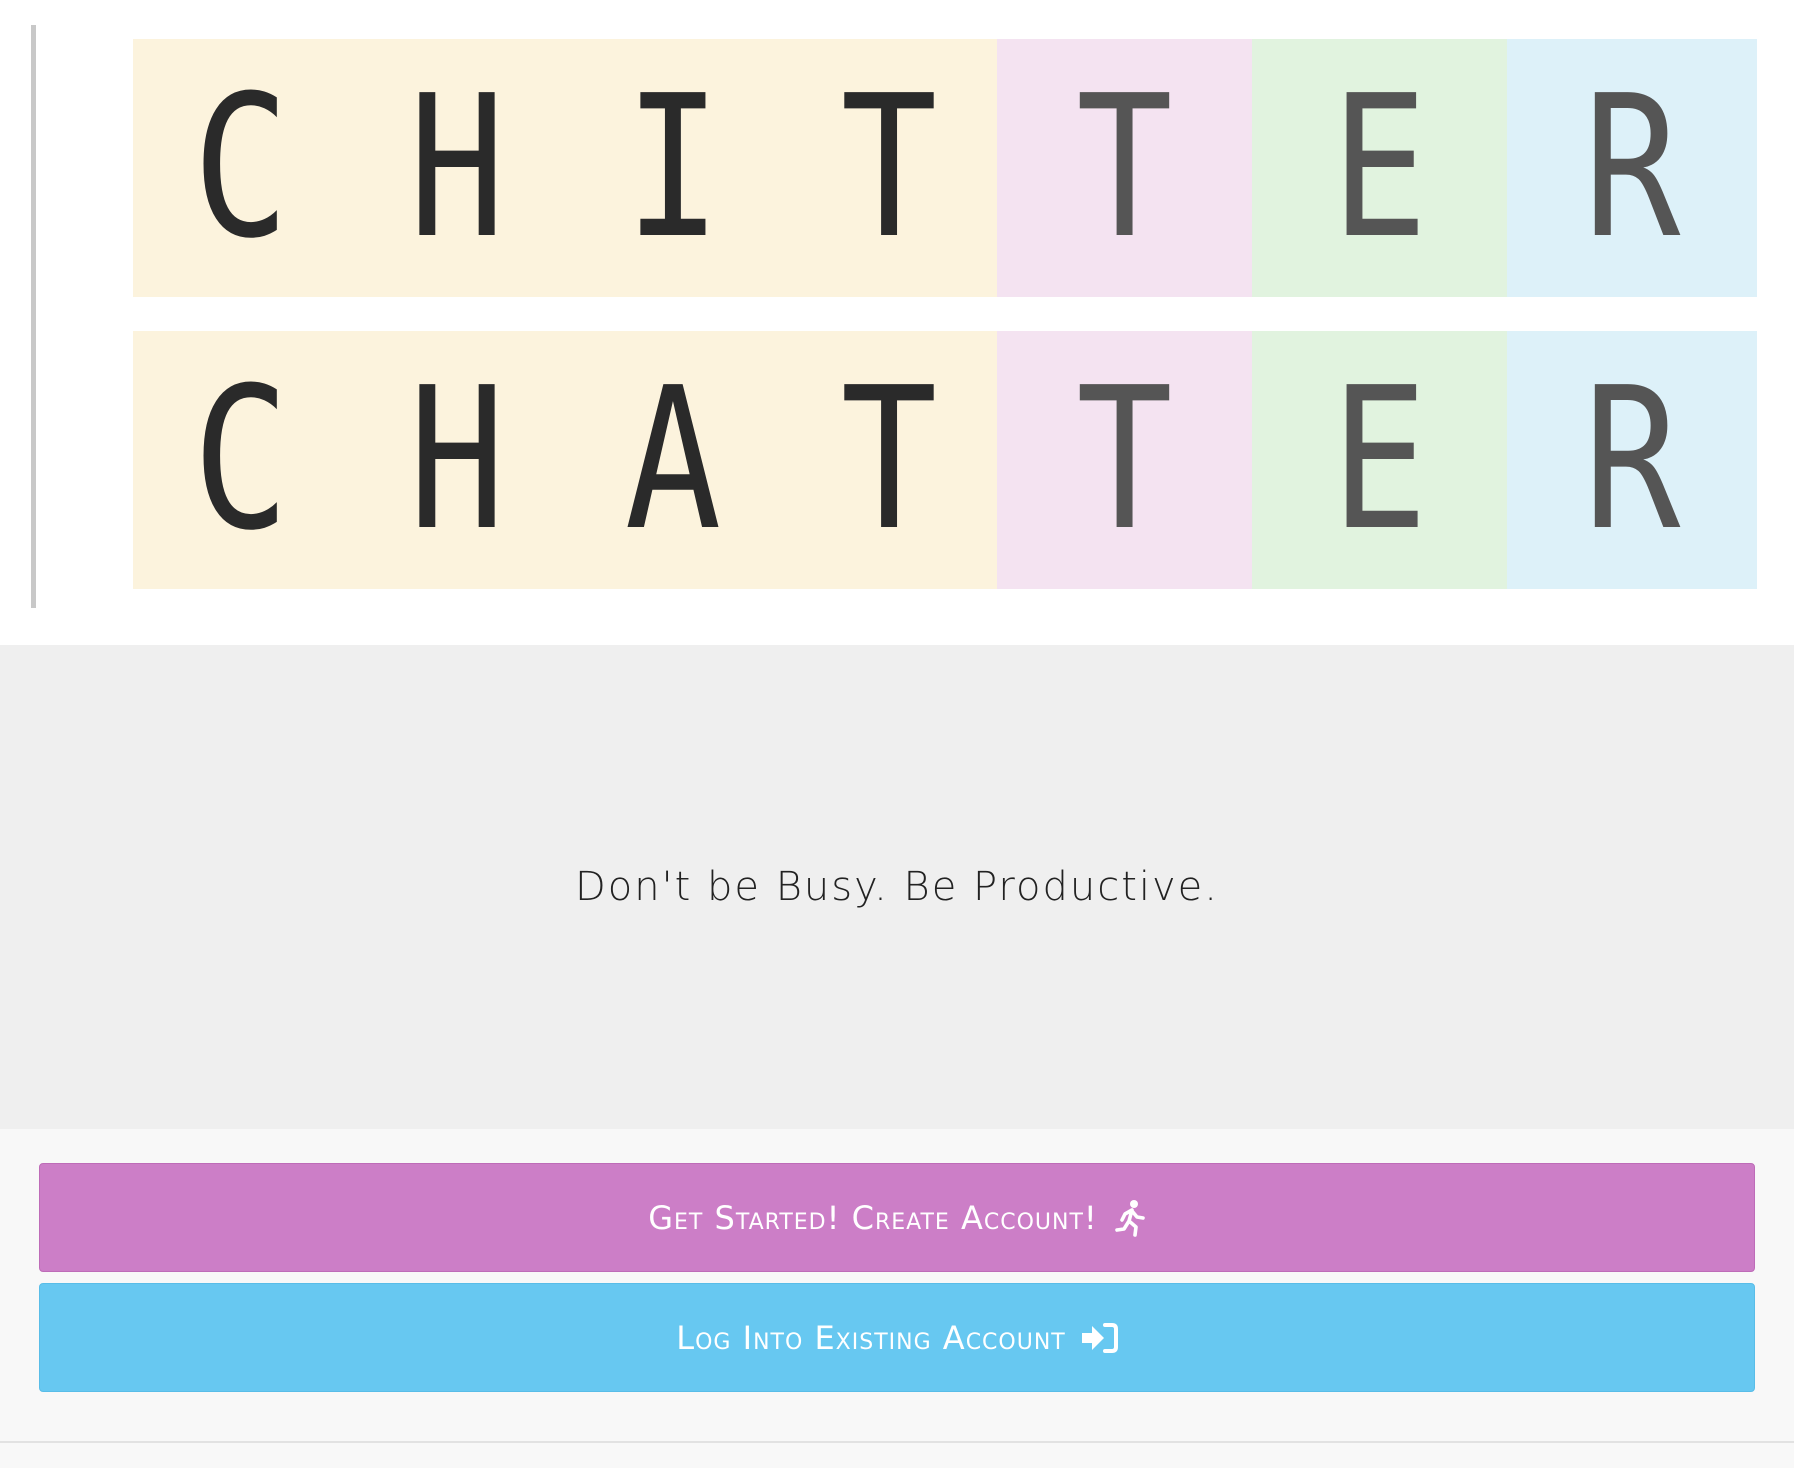  I want to click on left-divider, so click(33, 316).